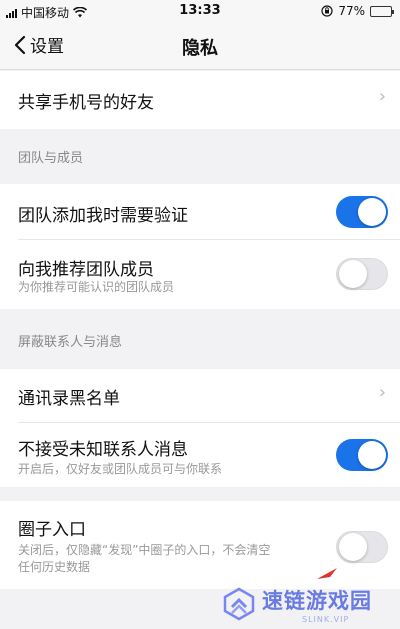 The image size is (400, 629). What do you see at coordinates (69, 399) in the screenshot?
I see `contacts-blacklist-label: 通讯录黑名单` at bounding box center [69, 399].